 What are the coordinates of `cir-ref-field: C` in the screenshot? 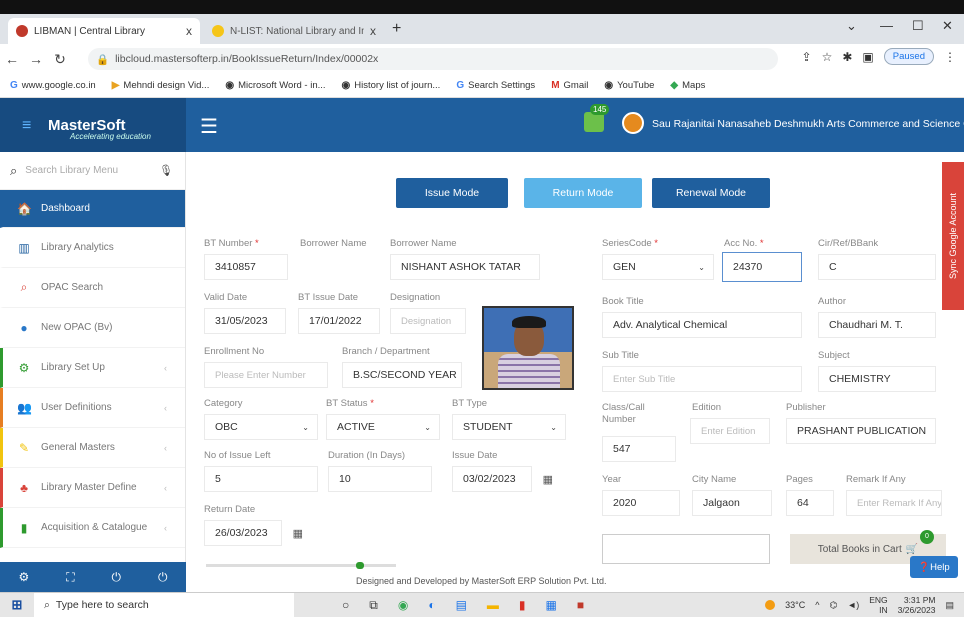 It's located at (877, 267).